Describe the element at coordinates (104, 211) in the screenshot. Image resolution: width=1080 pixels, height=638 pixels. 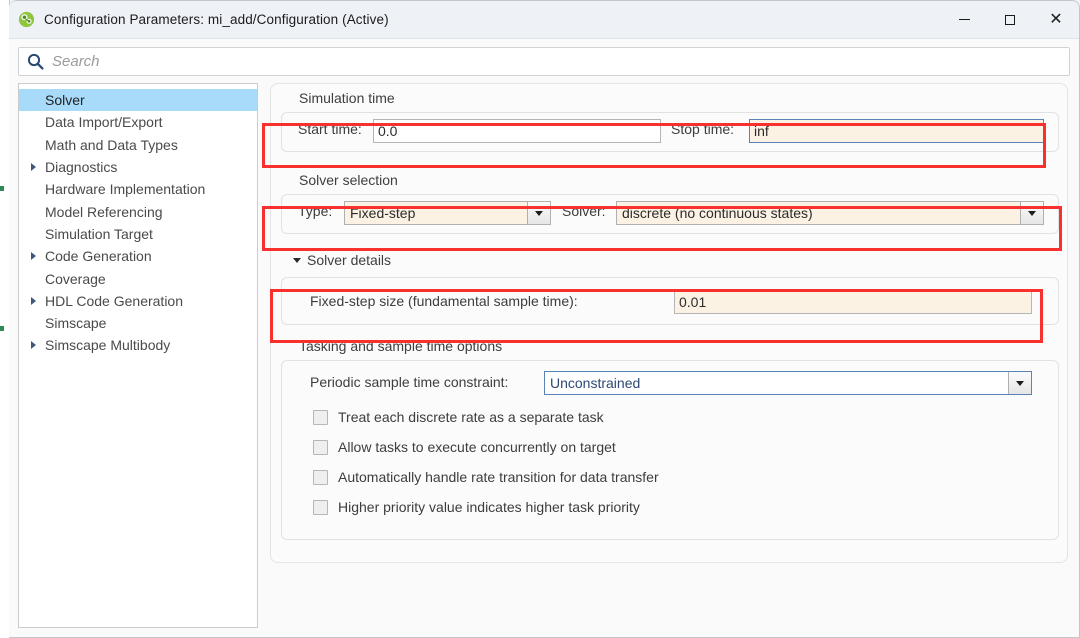
I see `sidebar-item-label: Model Referencing` at that location.